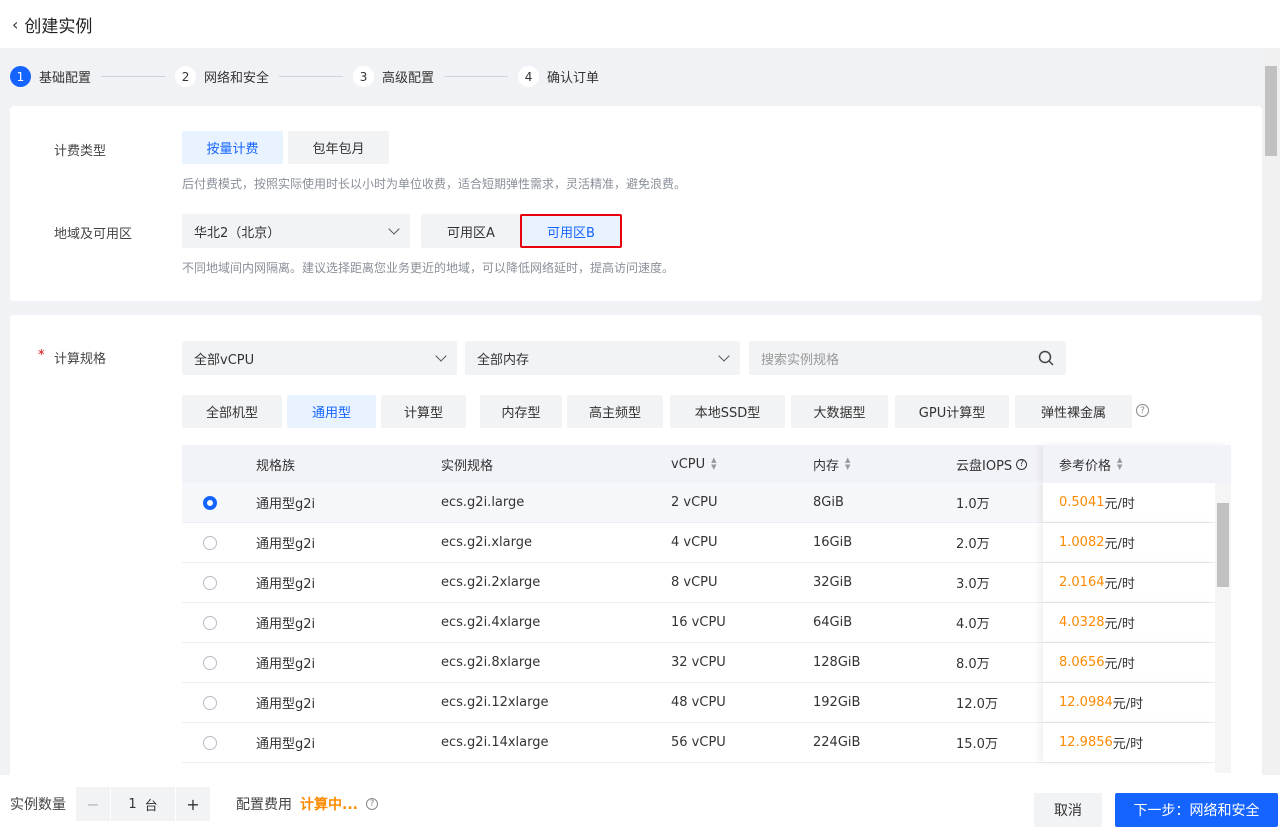 The image size is (1280, 833). What do you see at coordinates (237, 233) in the screenshot?
I see `region-value: 华北2（北京）` at bounding box center [237, 233].